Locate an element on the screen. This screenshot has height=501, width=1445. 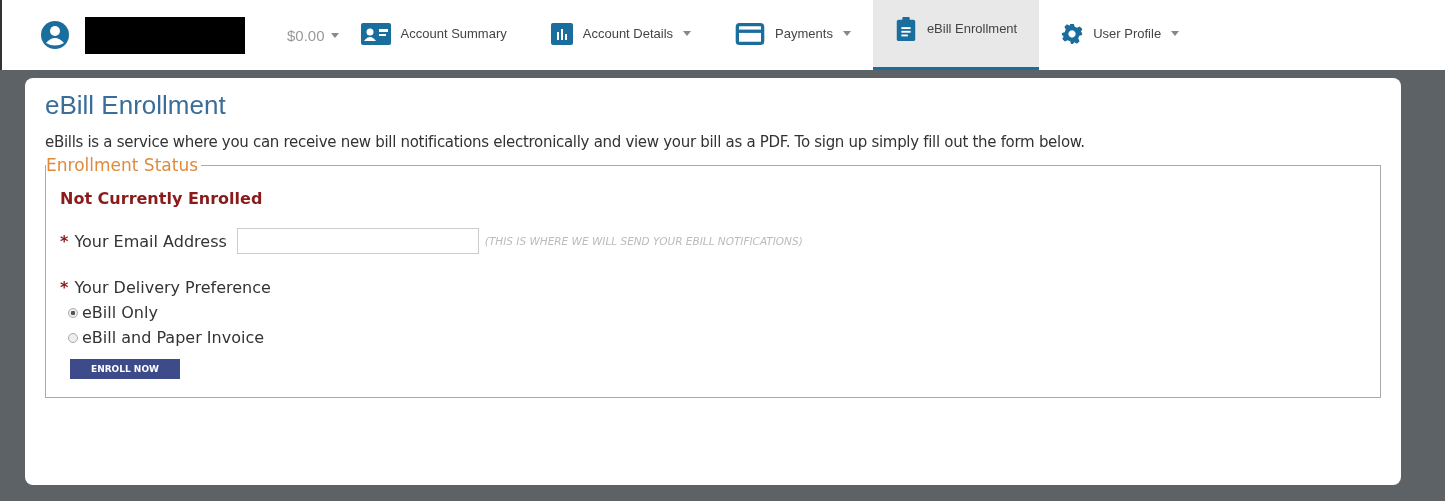
fieldset-legend: Enrollment Status is located at coordinates (123, 165).